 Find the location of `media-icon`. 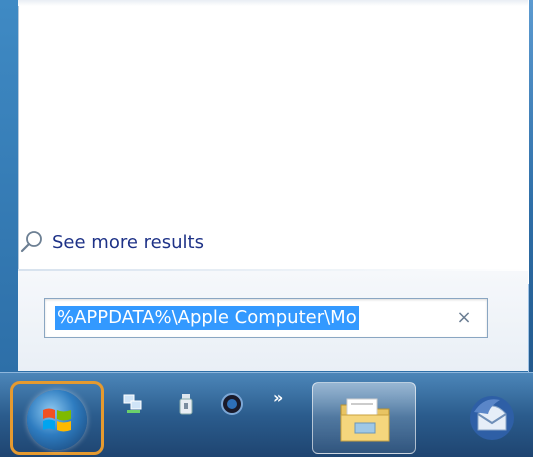

media-icon is located at coordinates (231, 404).